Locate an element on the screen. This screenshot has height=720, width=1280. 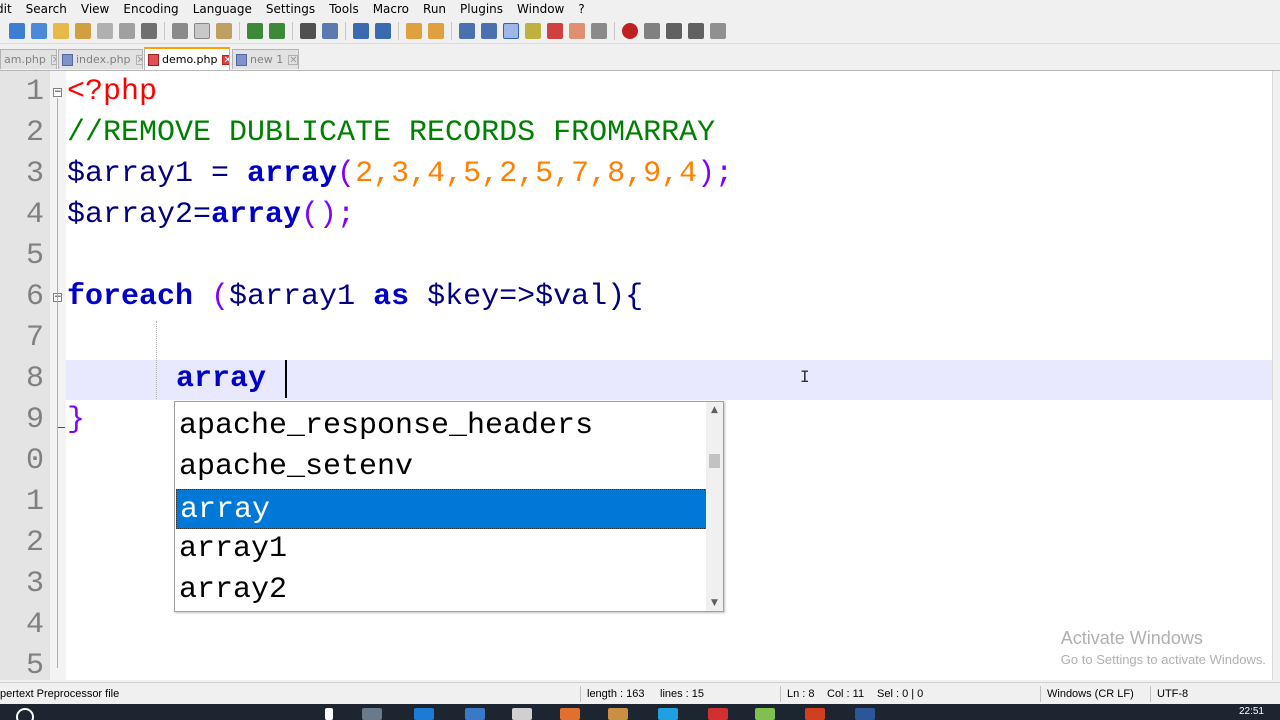
show-all-chars-icon is located at coordinates (489, 30).